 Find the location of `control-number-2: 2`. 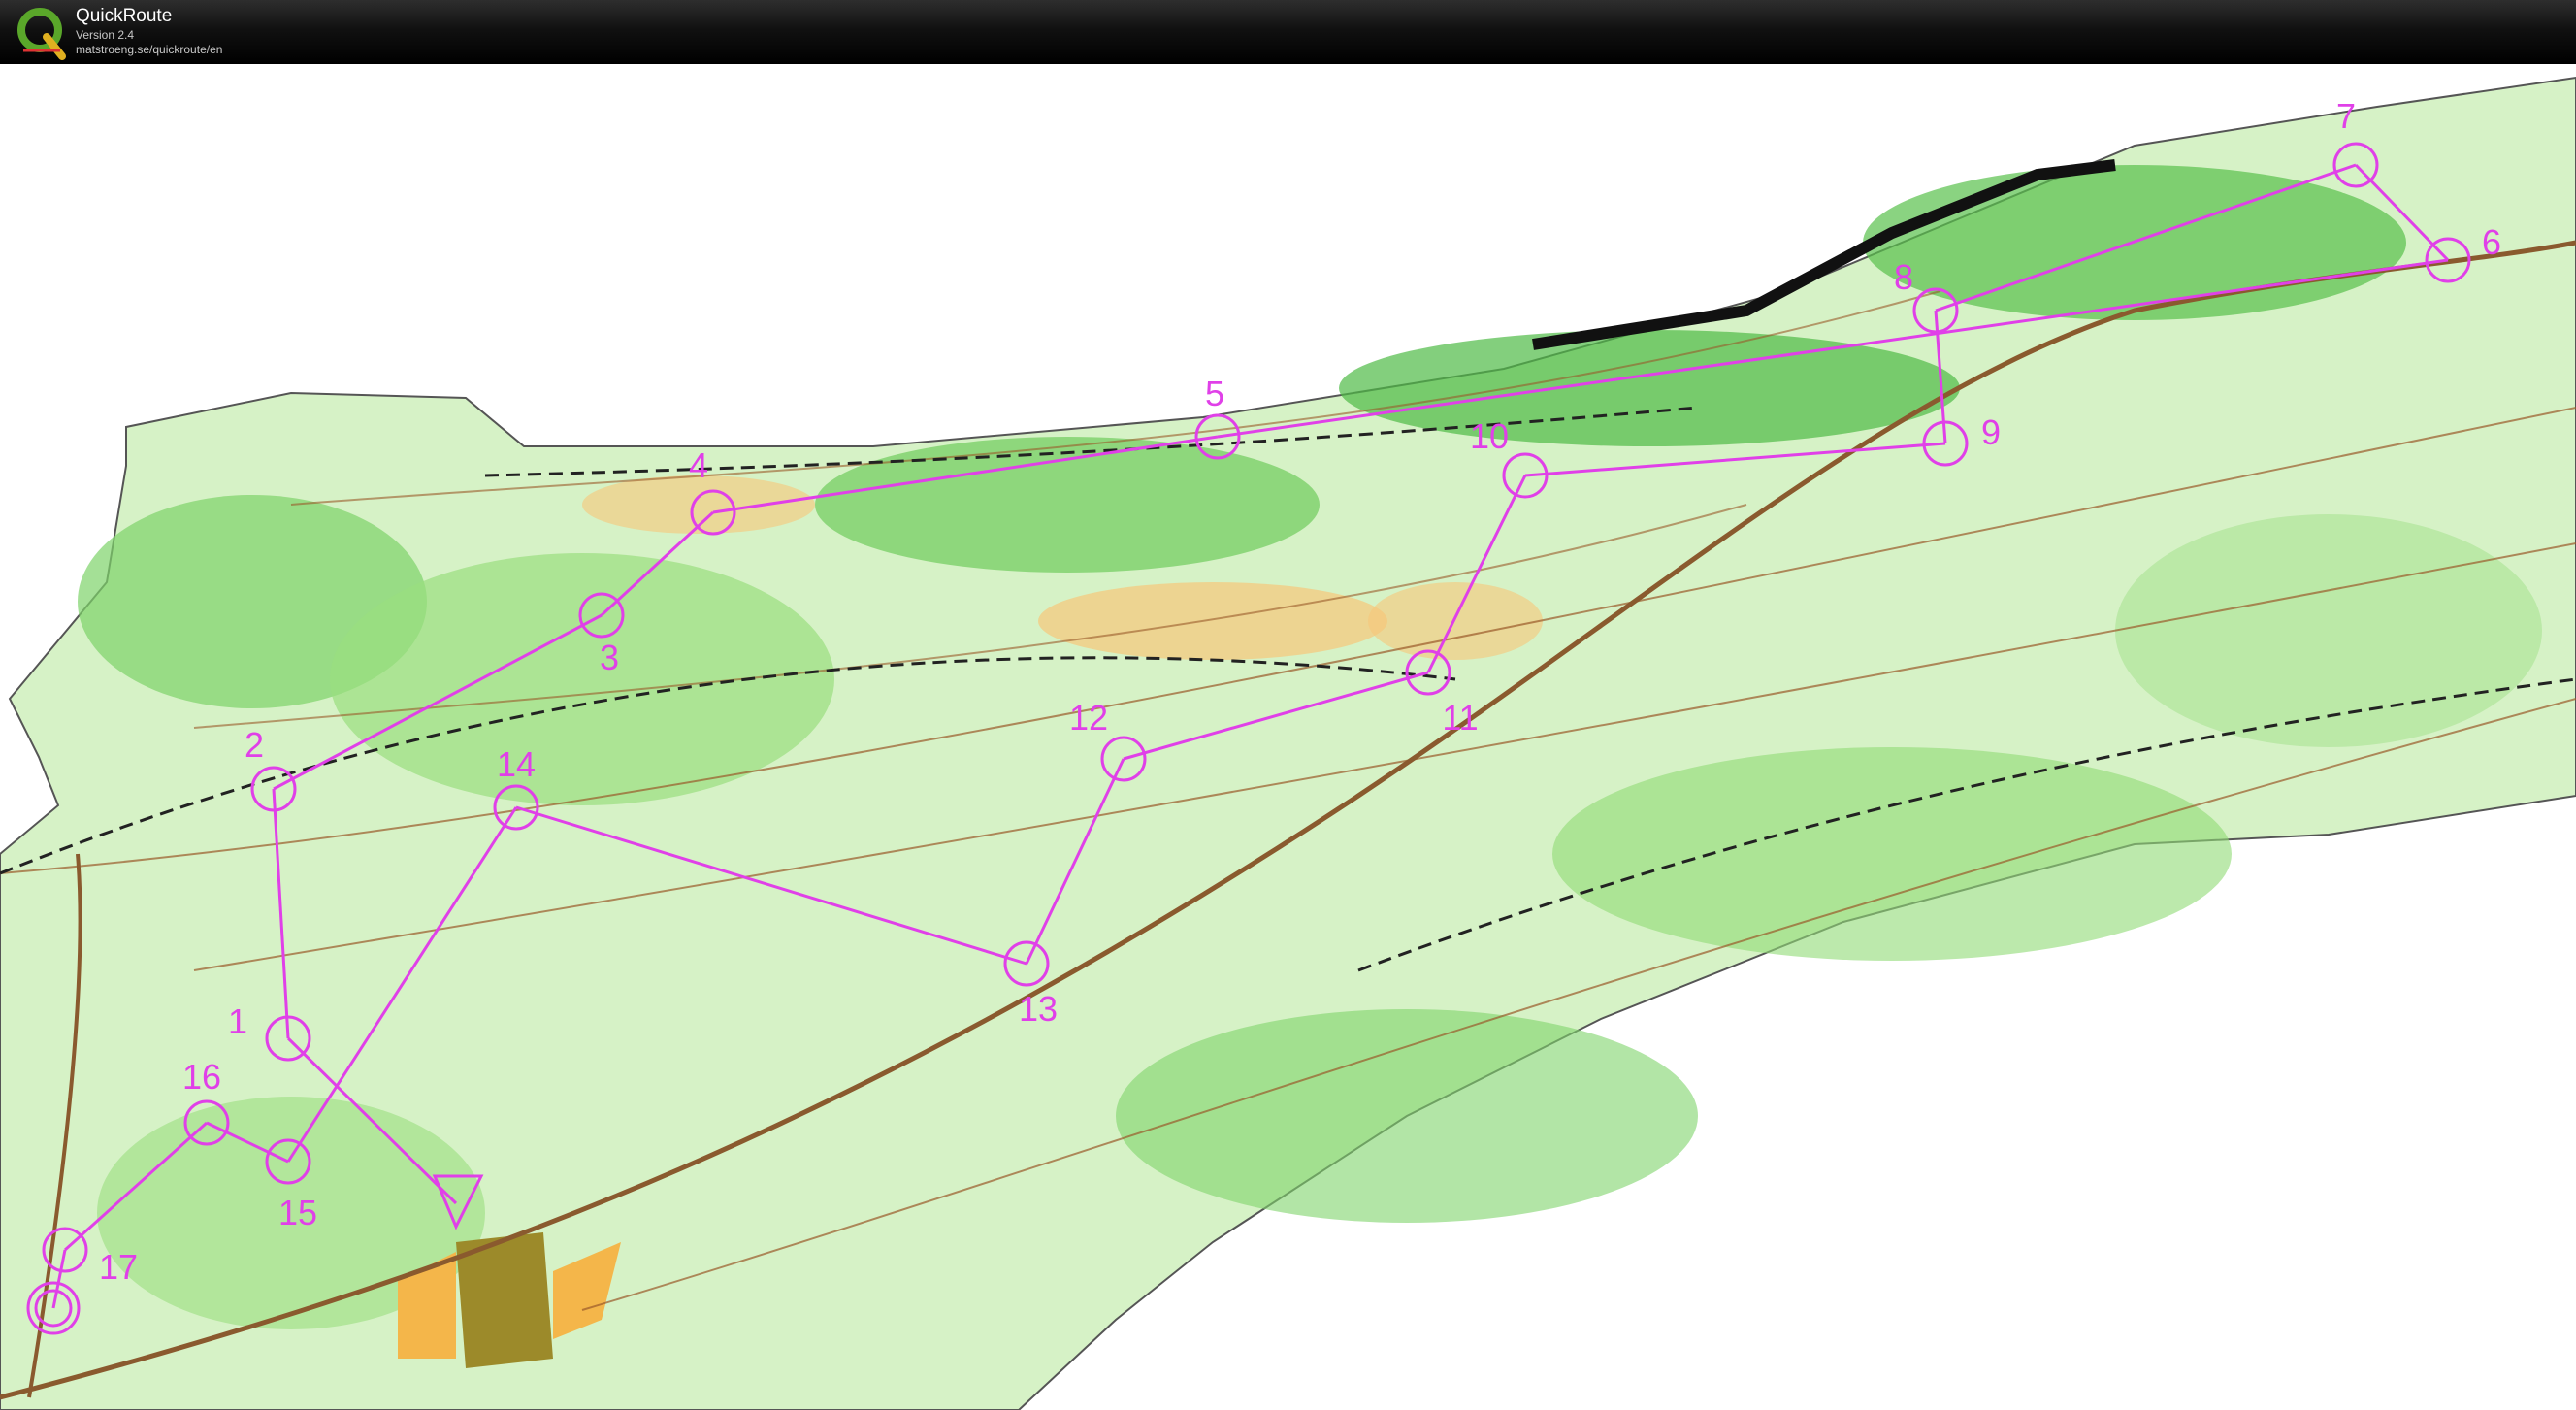

control-number-2: 2 is located at coordinates (255, 745).